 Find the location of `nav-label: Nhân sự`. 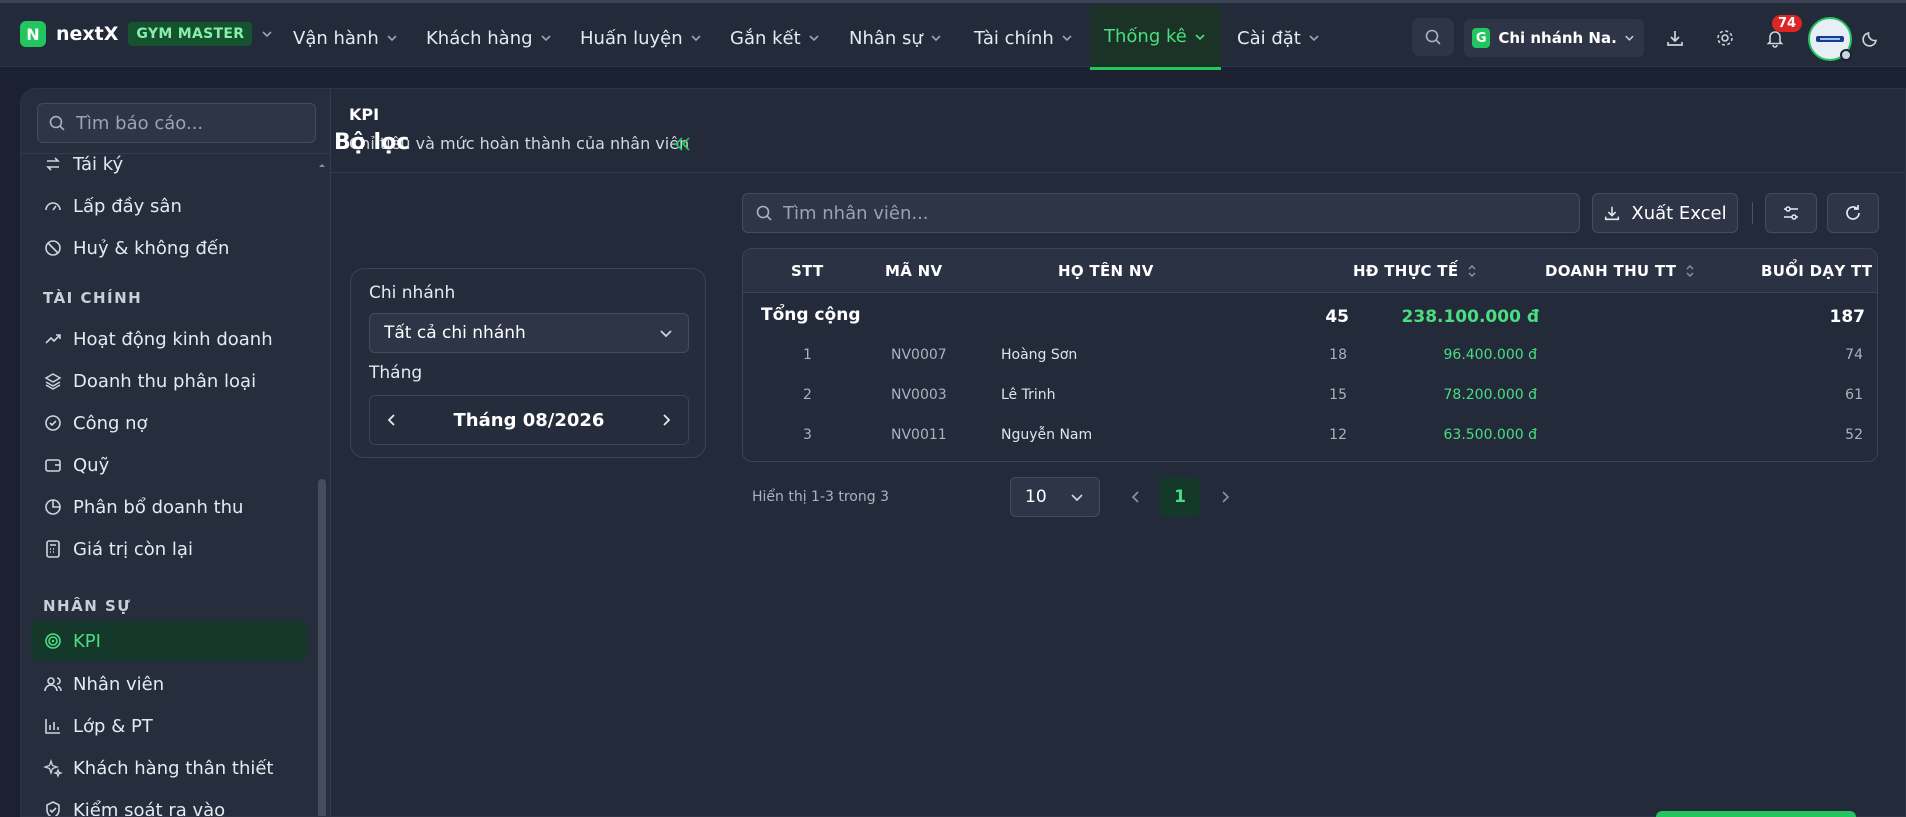

nav-label: Nhân sự is located at coordinates (886, 38).